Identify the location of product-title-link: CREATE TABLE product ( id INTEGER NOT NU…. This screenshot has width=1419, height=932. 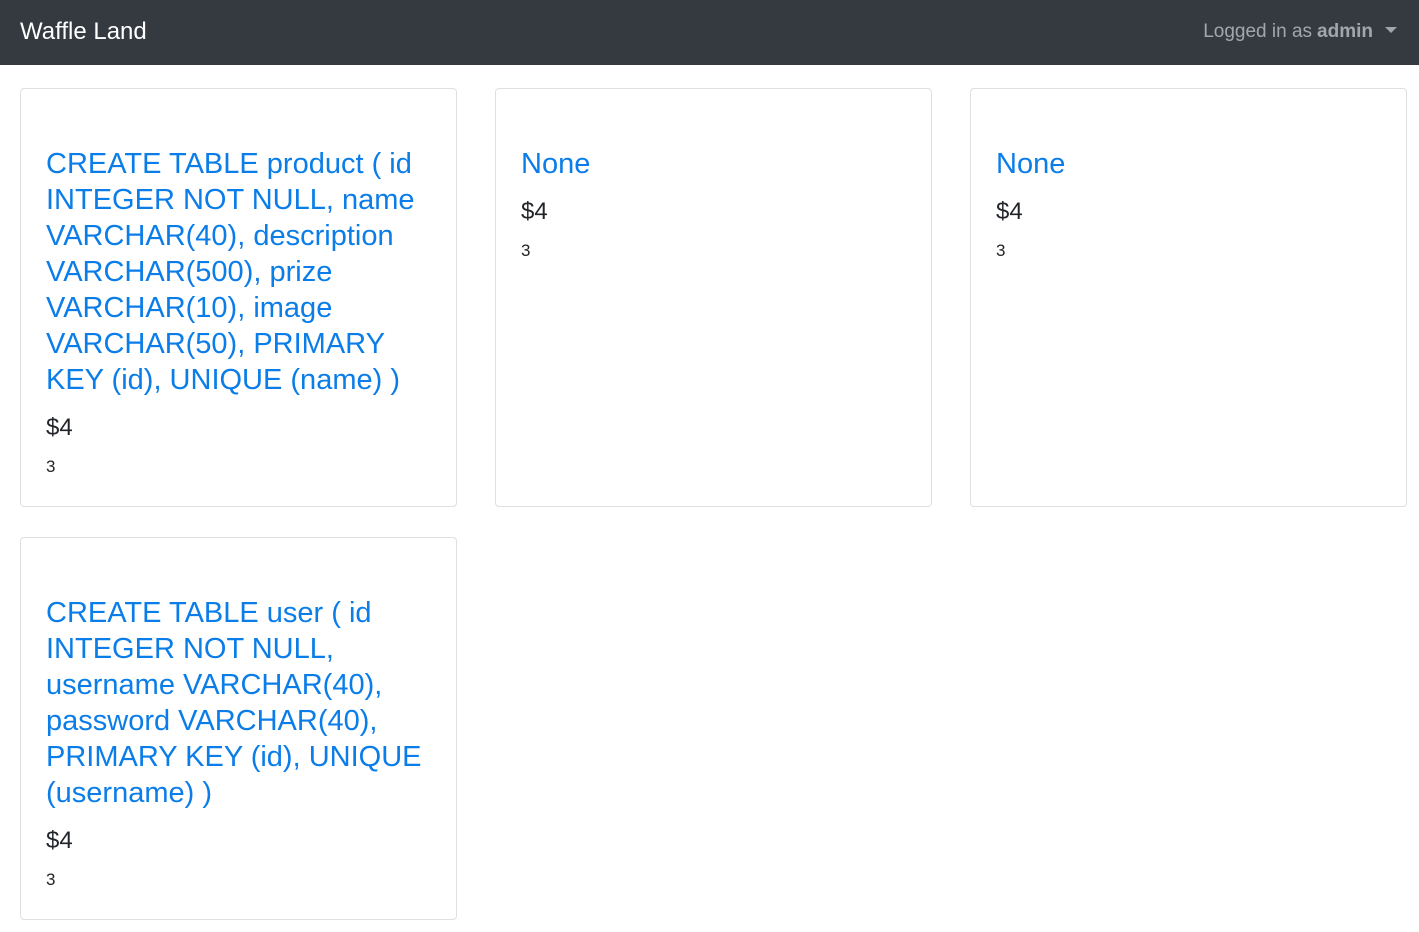
(241, 272).